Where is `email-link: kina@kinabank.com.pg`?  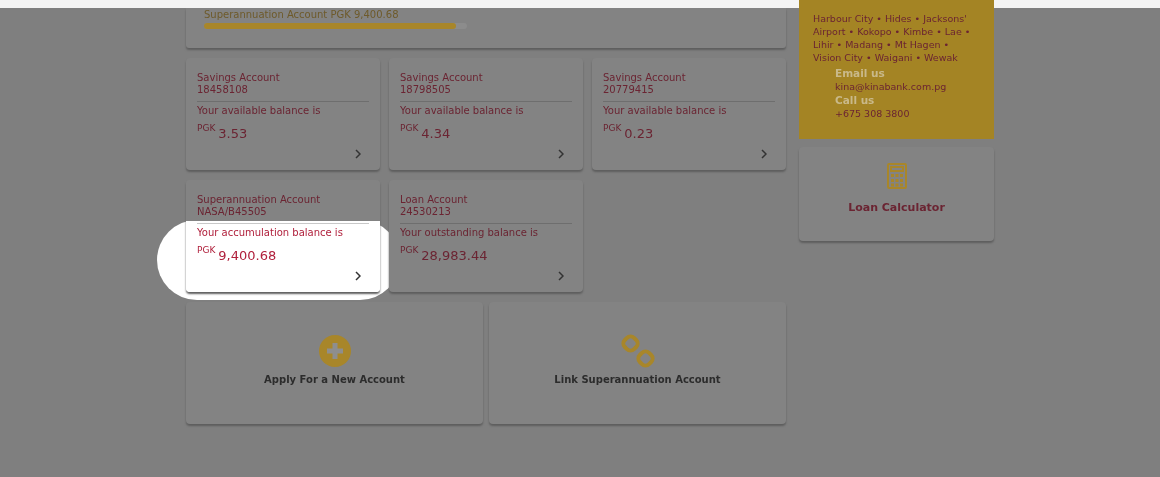 email-link: kina@kinabank.com.pg is located at coordinates (907, 86).